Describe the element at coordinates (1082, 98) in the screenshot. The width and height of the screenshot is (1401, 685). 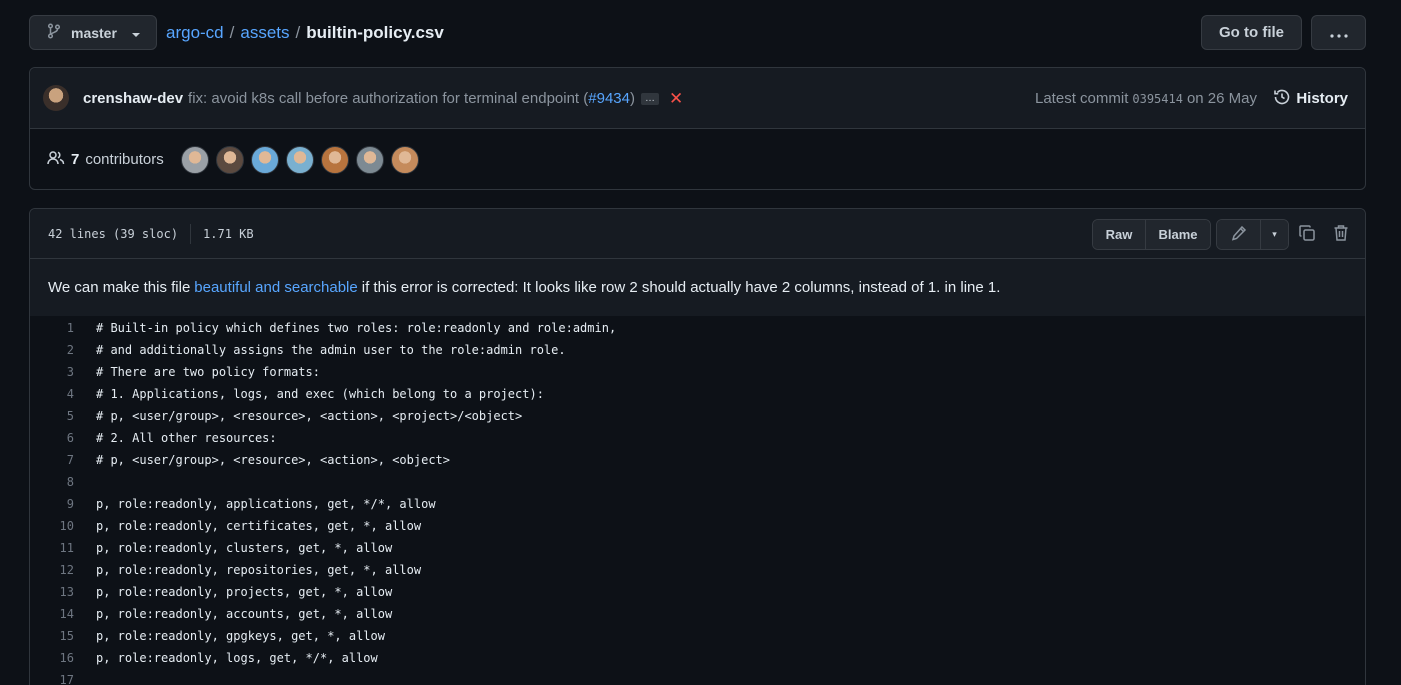
I see `latest-commit-label: Latest commit` at that location.